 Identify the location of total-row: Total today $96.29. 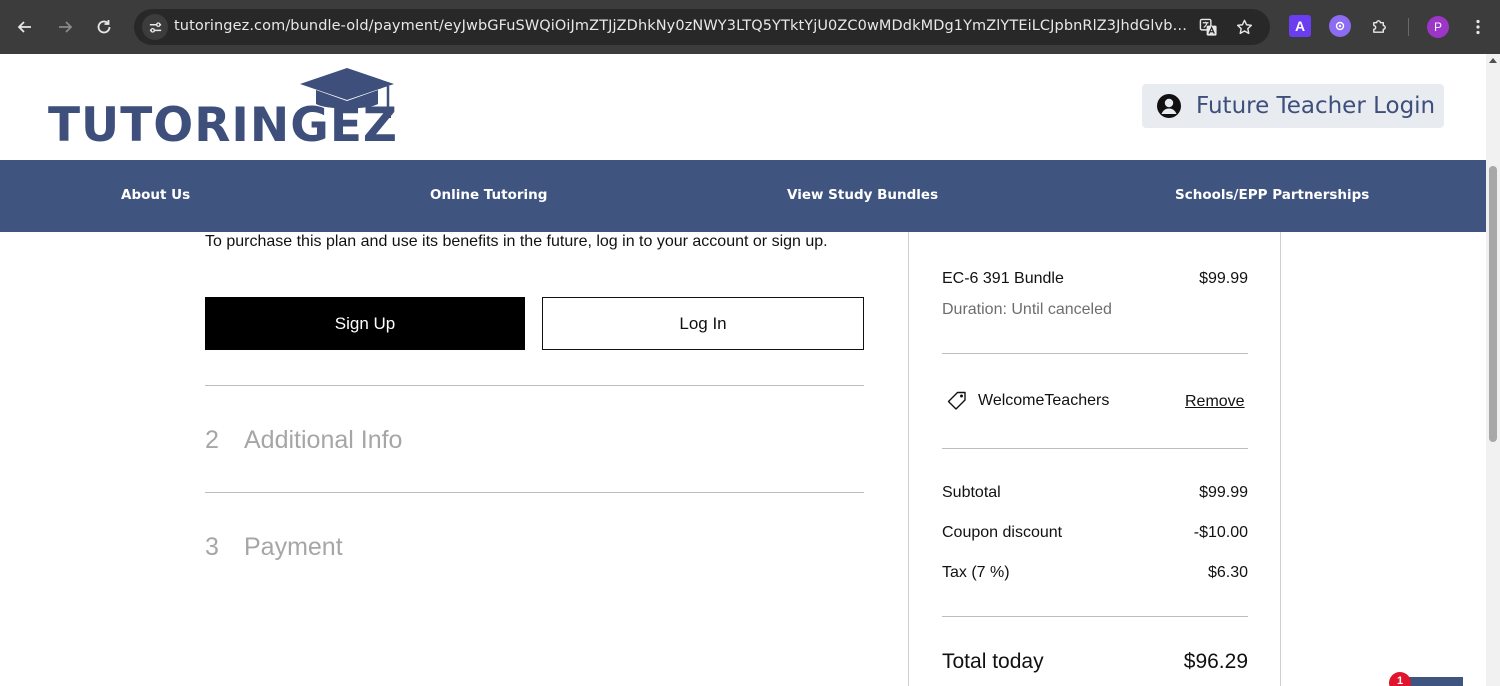
(1095, 662).